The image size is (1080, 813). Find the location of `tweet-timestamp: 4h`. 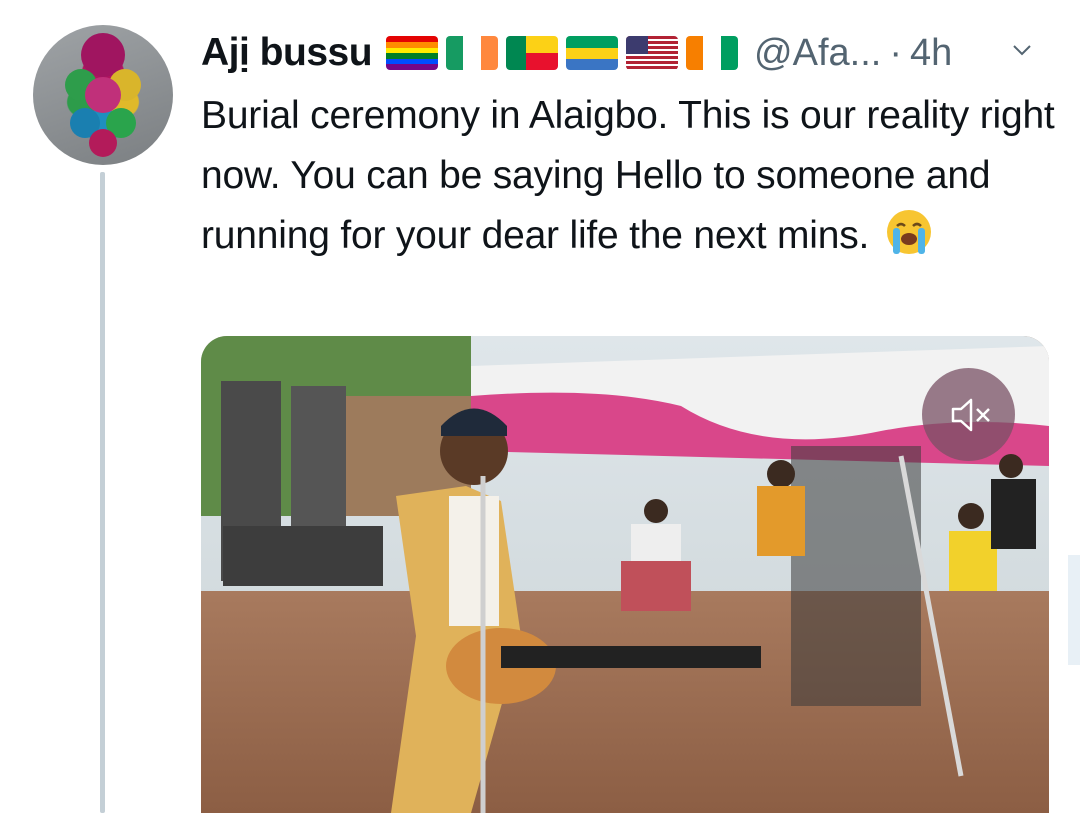

tweet-timestamp: 4h is located at coordinates (931, 53).